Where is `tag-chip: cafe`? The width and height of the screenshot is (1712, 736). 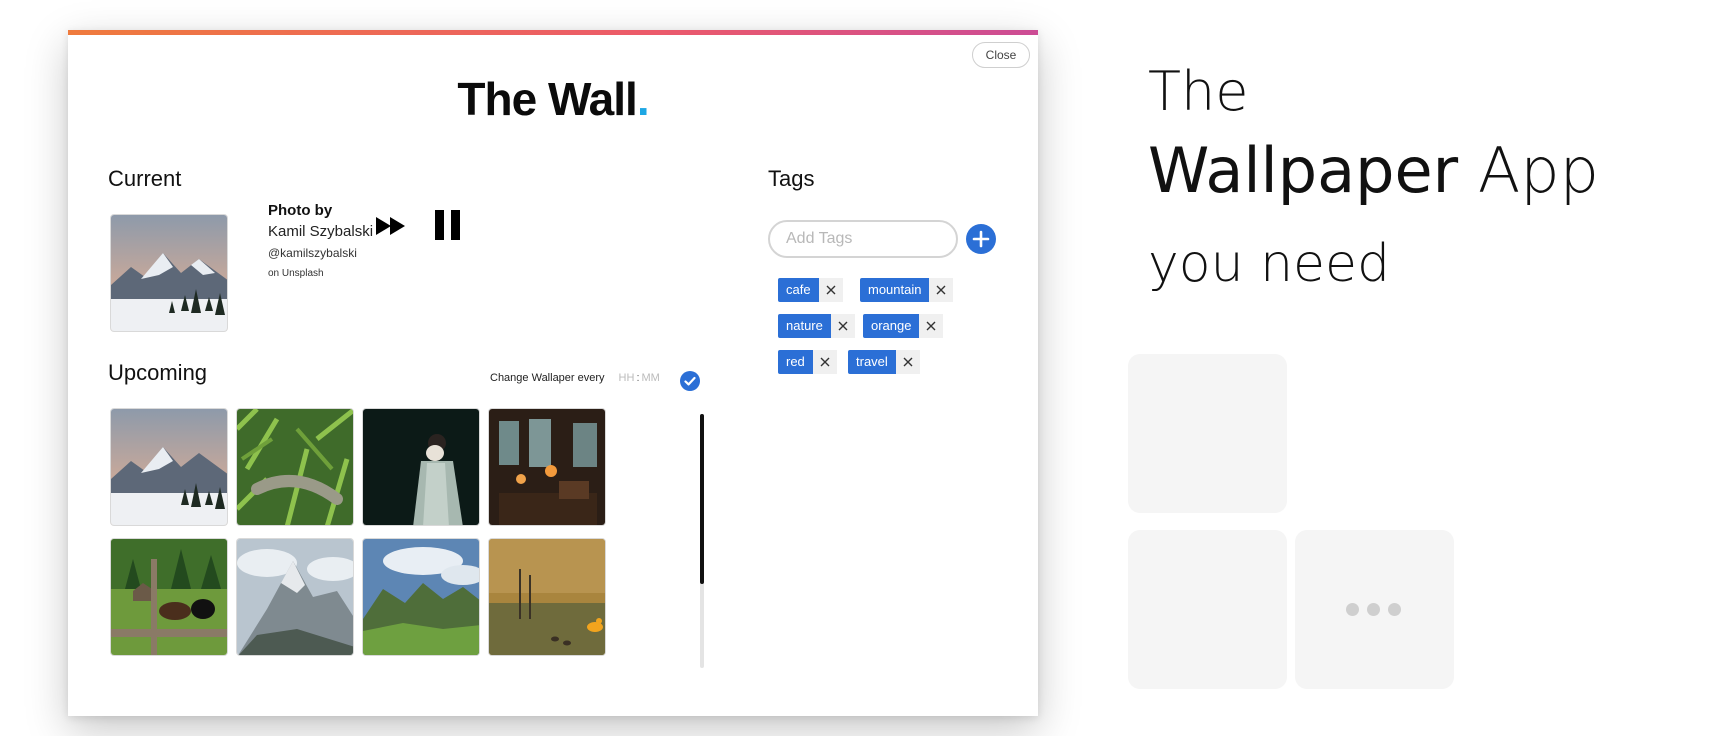
tag-chip: cafe is located at coordinates (810, 290).